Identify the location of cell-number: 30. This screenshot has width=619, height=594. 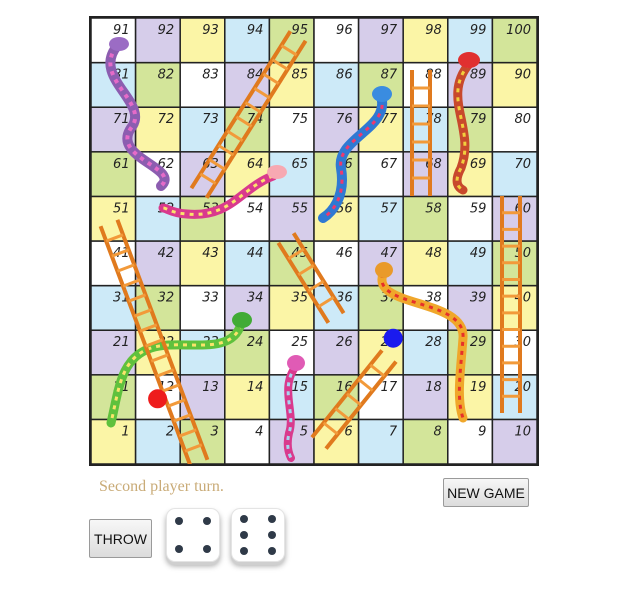
(522, 342).